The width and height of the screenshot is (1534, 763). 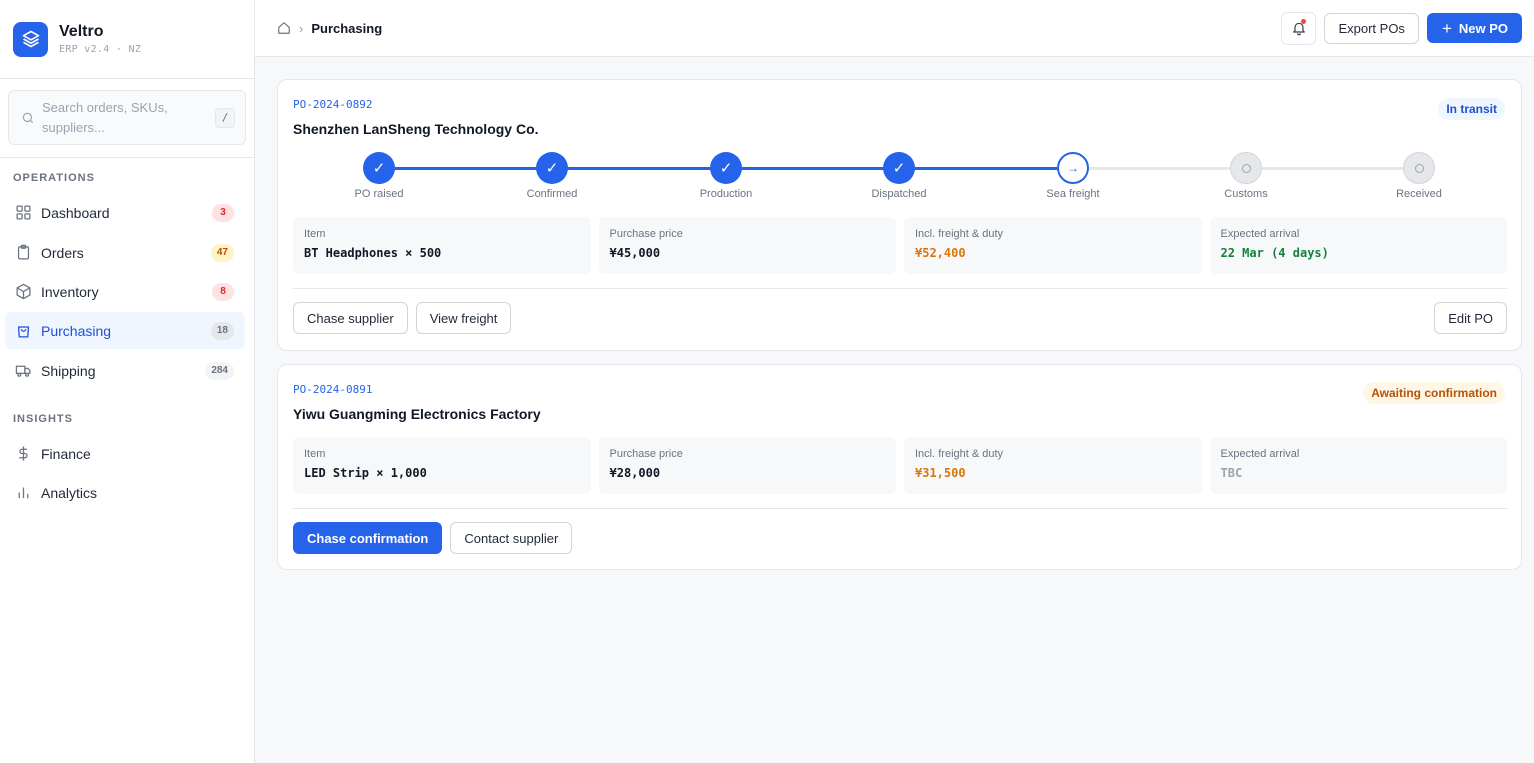 I want to click on step-dispatched: ✓ Dispatched, so click(x=899, y=176).